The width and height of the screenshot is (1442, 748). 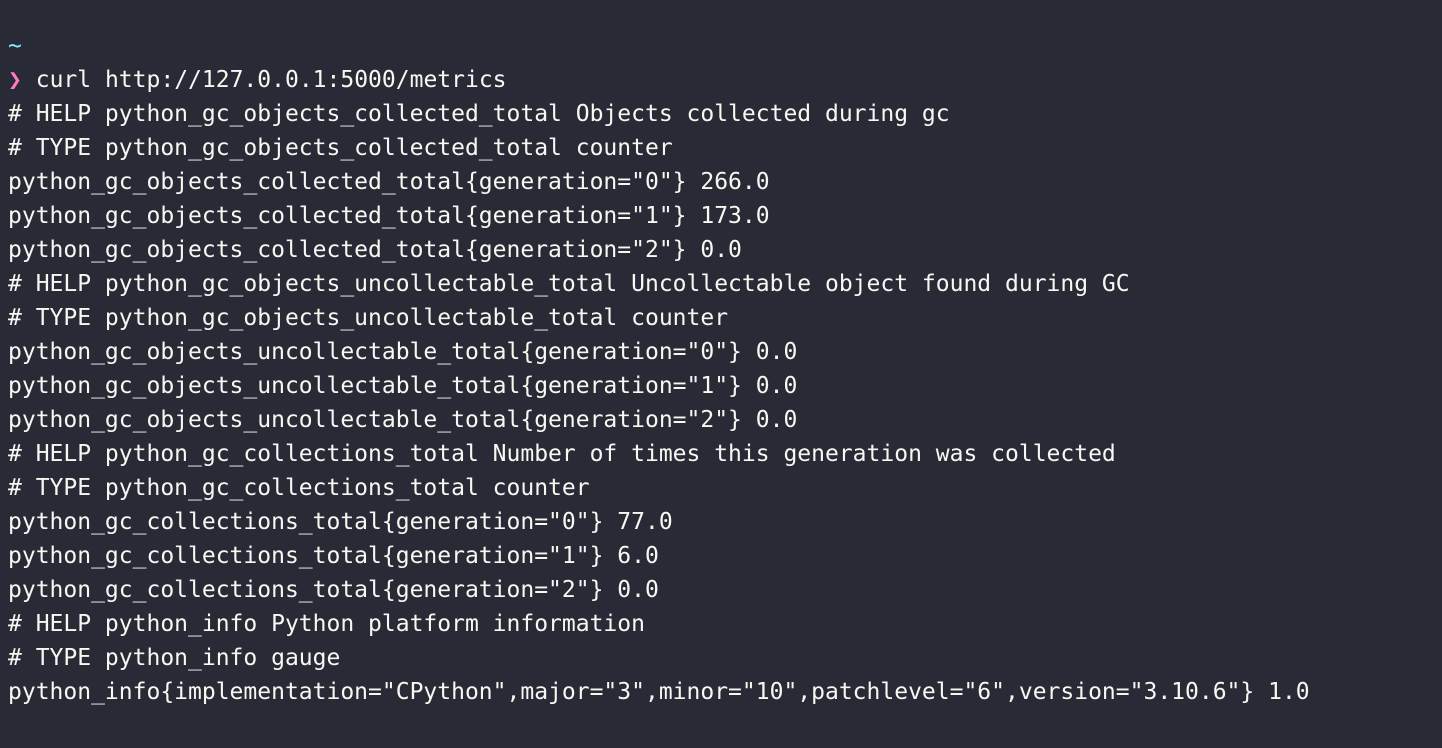 I want to click on current-directory: ~, so click(x=15, y=46).